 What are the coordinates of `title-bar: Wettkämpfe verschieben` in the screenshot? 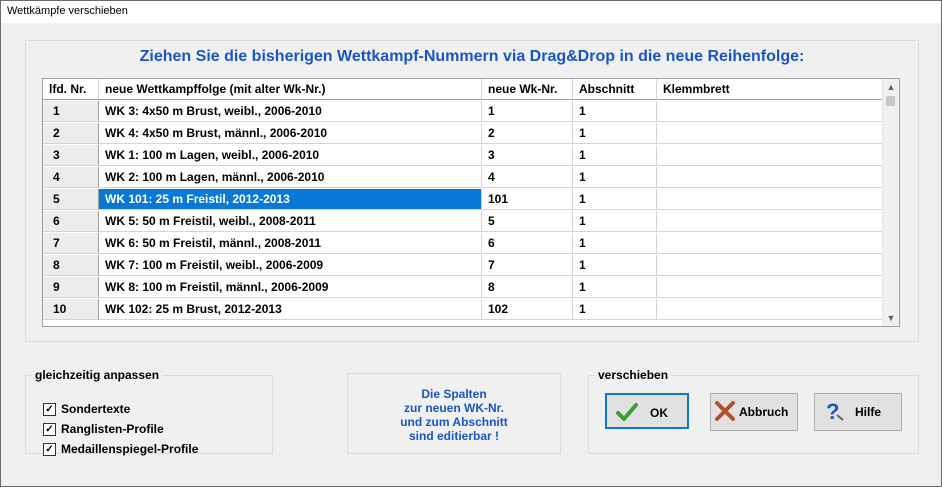 It's located at (471, 12).